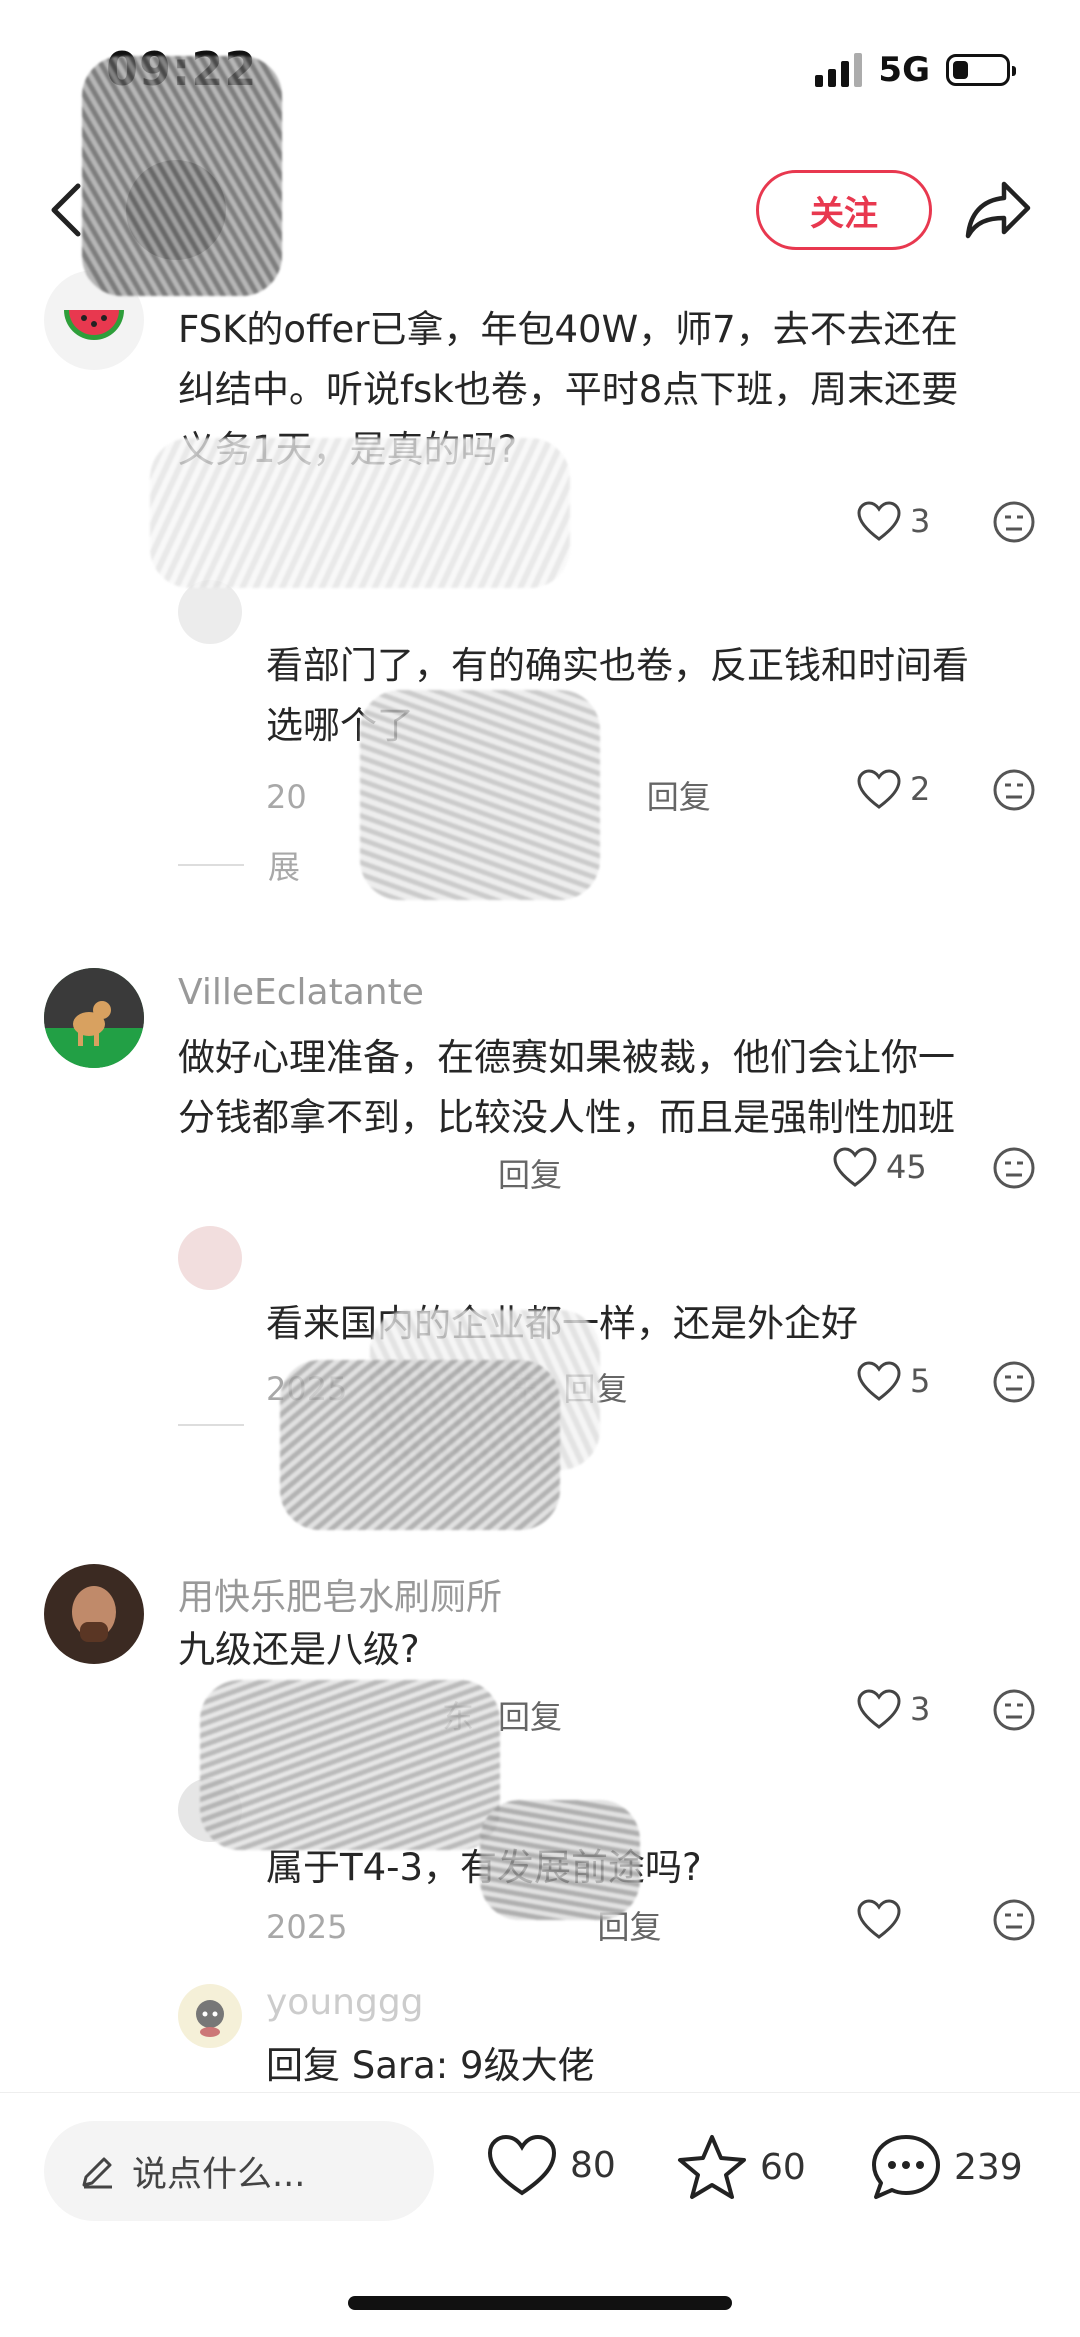 This screenshot has height=2337, width=1080. I want to click on follow-button: 关注, so click(844, 210).